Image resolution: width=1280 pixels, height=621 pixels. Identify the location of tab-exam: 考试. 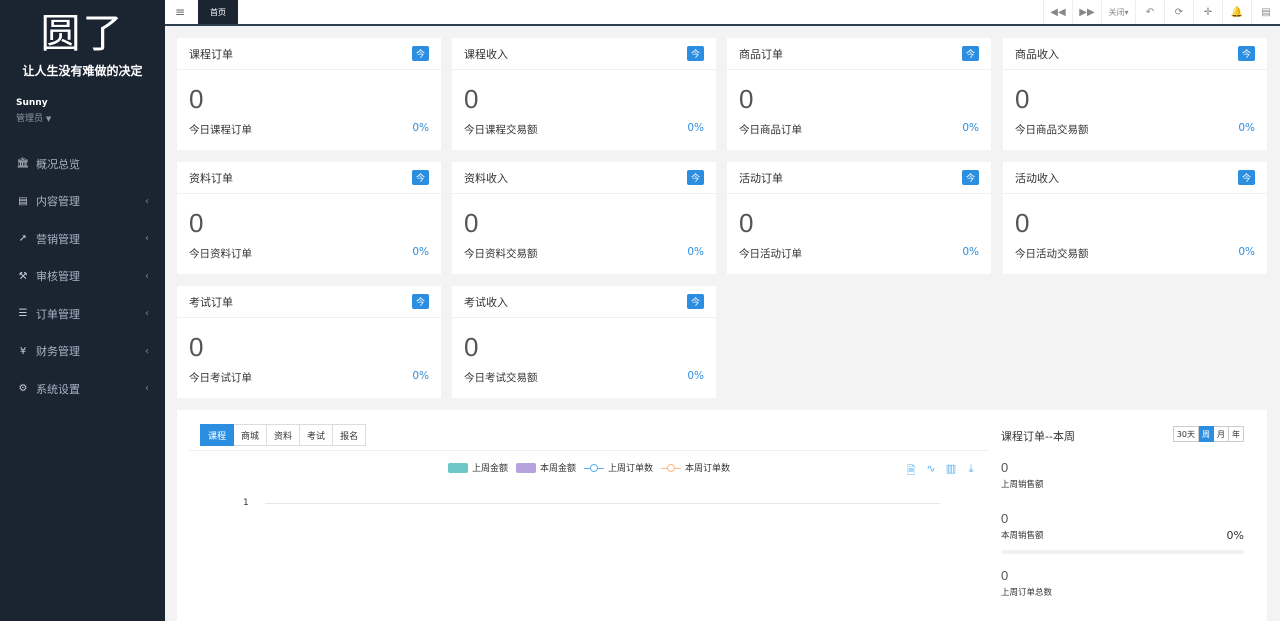
(317, 435).